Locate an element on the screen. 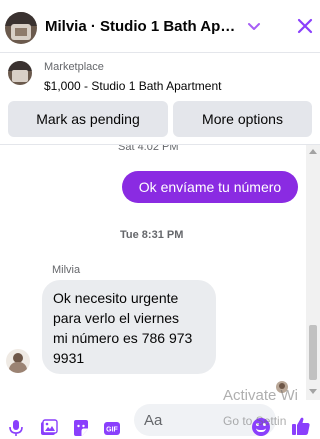  more-options-button: More options is located at coordinates (242, 119).